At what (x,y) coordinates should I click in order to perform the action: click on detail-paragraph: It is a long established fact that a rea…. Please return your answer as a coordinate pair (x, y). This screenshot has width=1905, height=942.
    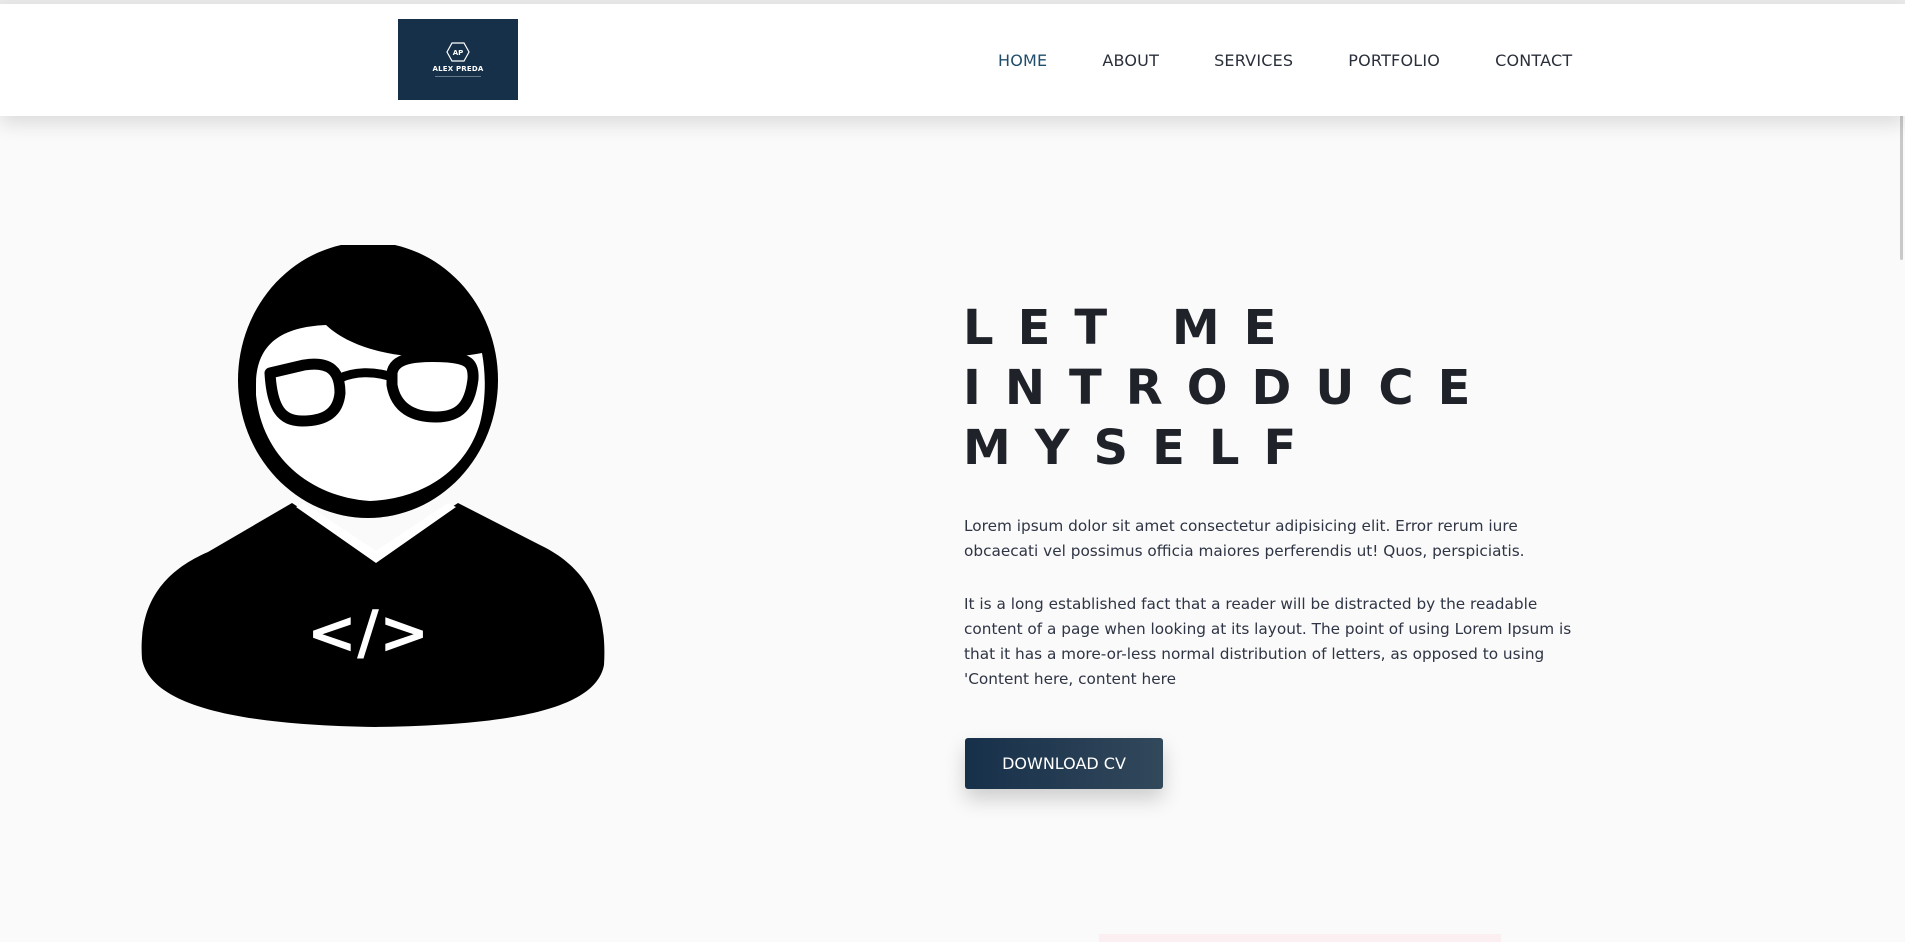
    Looking at the image, I should click on (1268, 641).